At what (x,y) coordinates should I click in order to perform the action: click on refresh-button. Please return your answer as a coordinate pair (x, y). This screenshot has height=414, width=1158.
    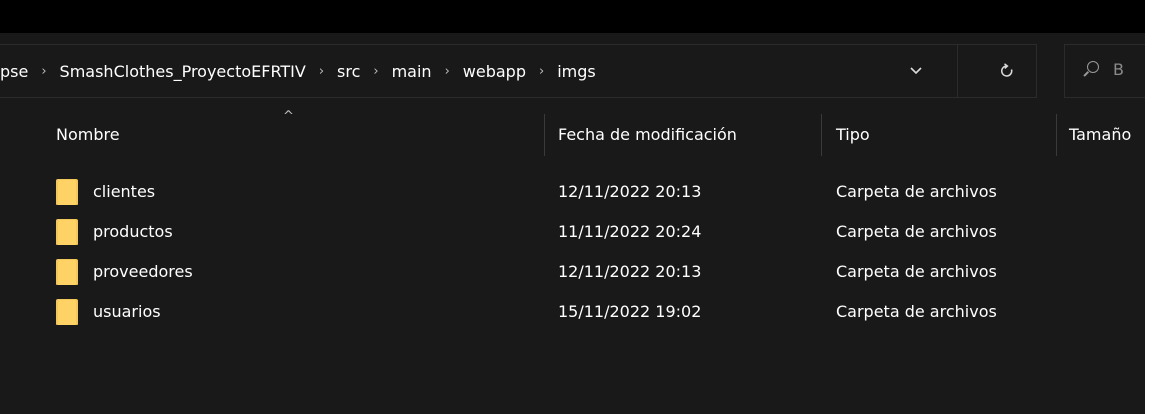
    Looking at the image, I should click on (1007, 71).